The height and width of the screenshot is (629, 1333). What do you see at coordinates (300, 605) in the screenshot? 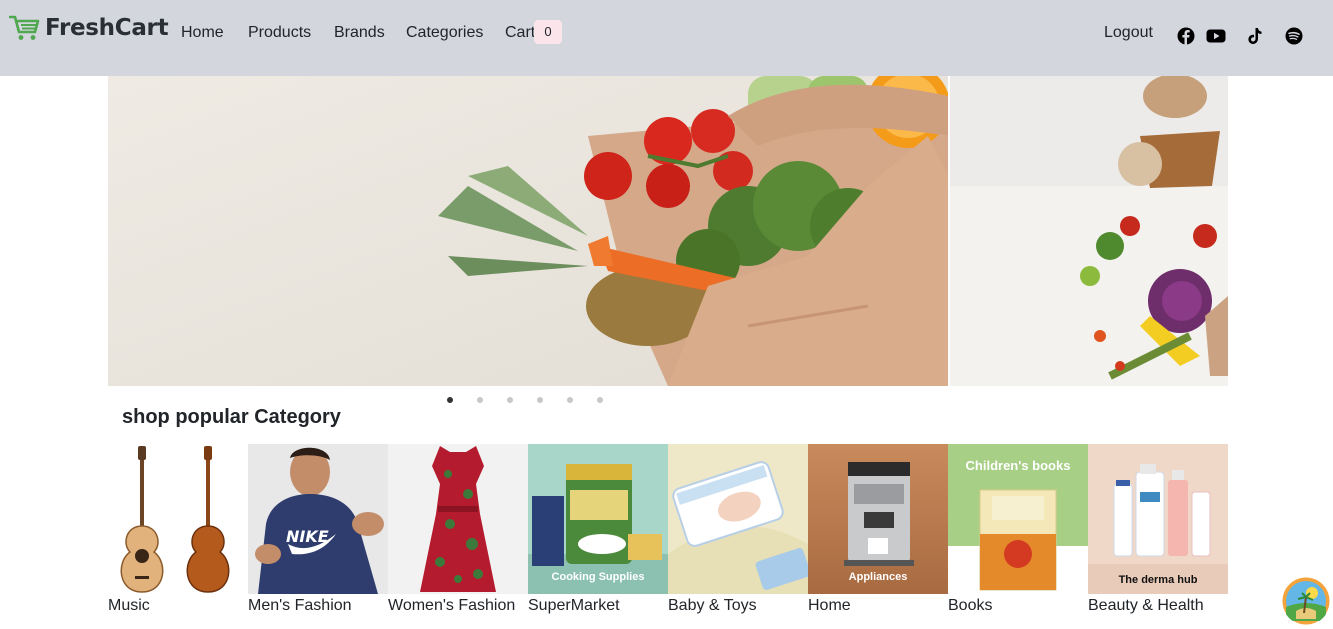
I see `category-label-mens-fashion: Men's Fashion` at bounding box center [300, 605].